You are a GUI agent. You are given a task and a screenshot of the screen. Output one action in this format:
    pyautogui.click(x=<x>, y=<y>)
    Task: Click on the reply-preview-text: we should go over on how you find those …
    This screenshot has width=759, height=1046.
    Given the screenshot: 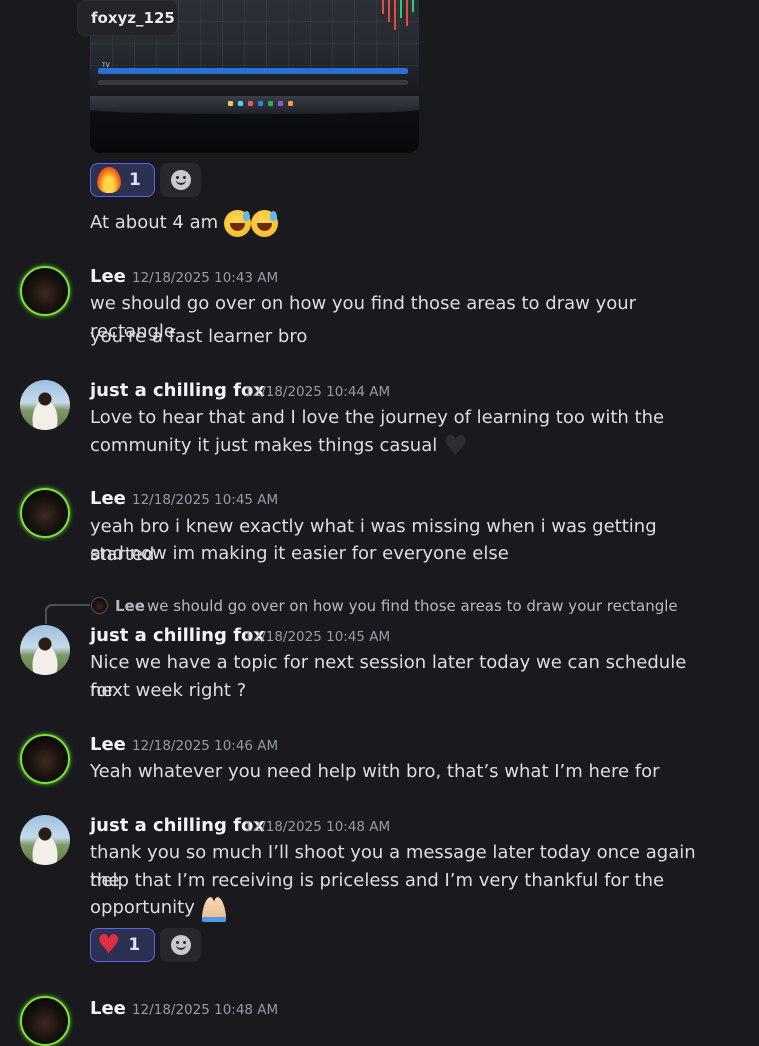 What is the action you would take?
    pyautogui.click(x=412, y=606)
    